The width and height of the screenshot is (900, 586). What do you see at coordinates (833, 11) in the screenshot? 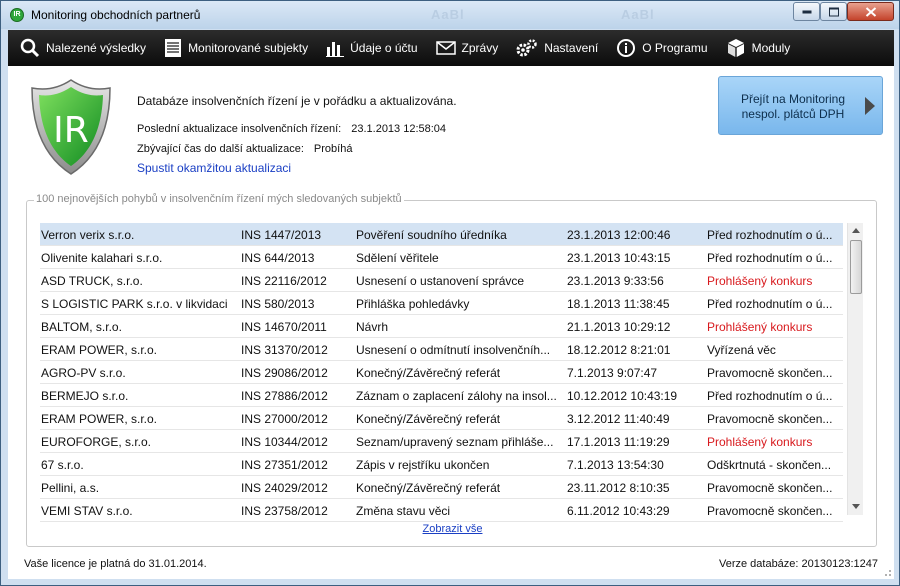
I see `maximize-button` at bounding box center [833, 11].